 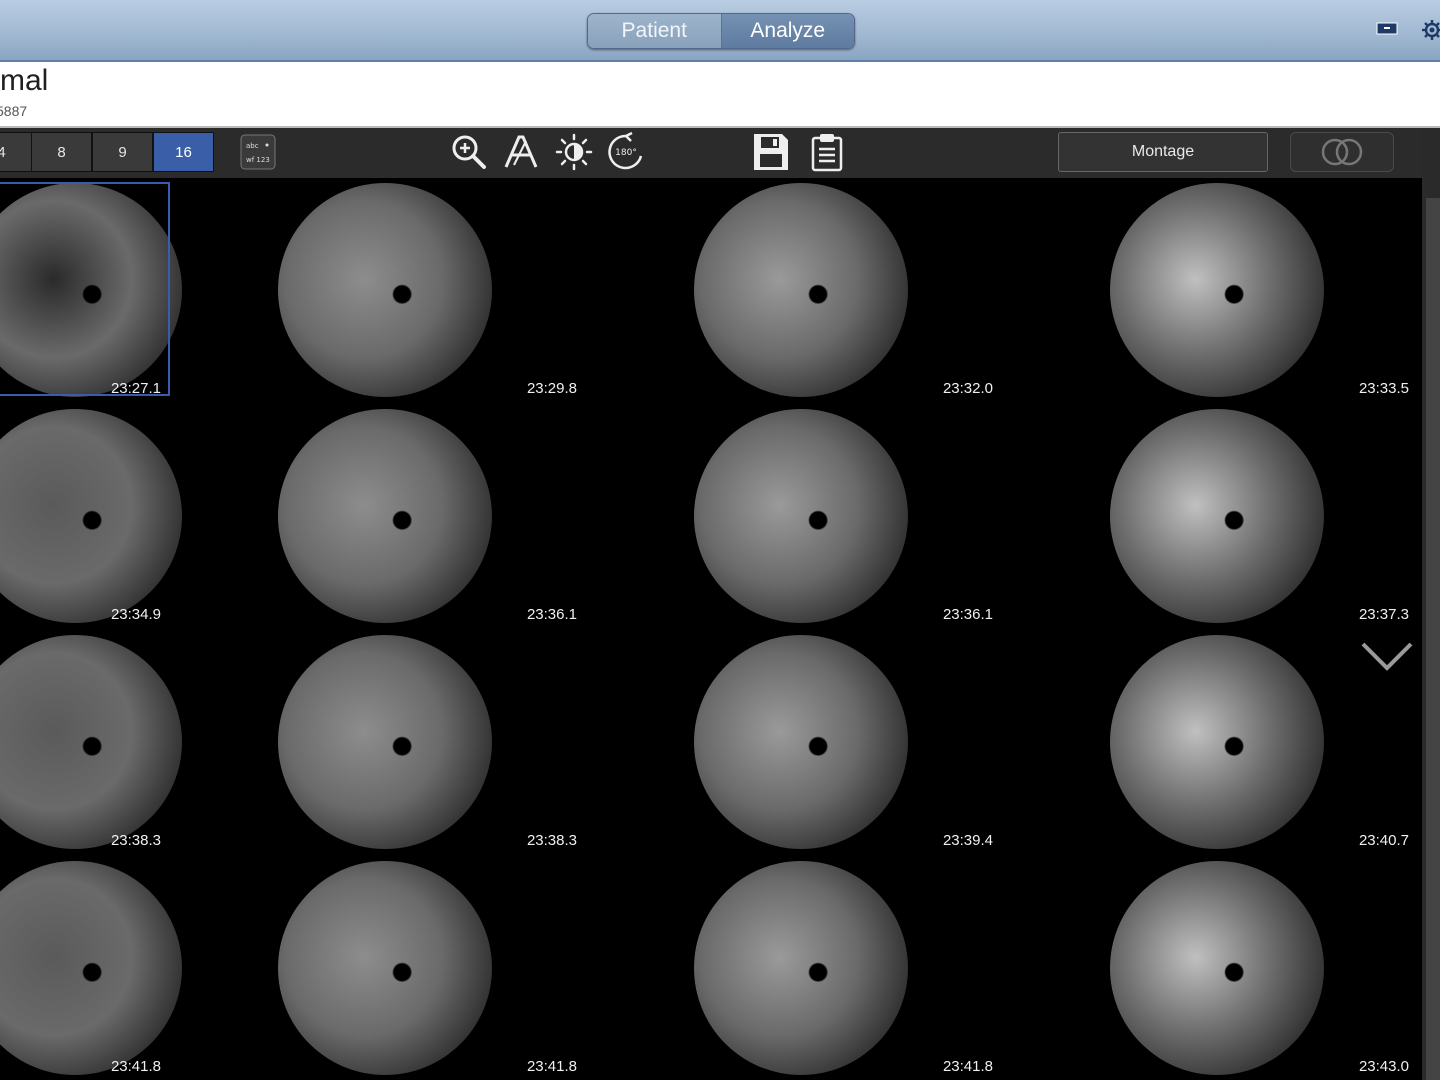 What do you see at coordinates (1387, 30) in the screenshot?
I see `display-icon` at bounding box center [1387, 30].